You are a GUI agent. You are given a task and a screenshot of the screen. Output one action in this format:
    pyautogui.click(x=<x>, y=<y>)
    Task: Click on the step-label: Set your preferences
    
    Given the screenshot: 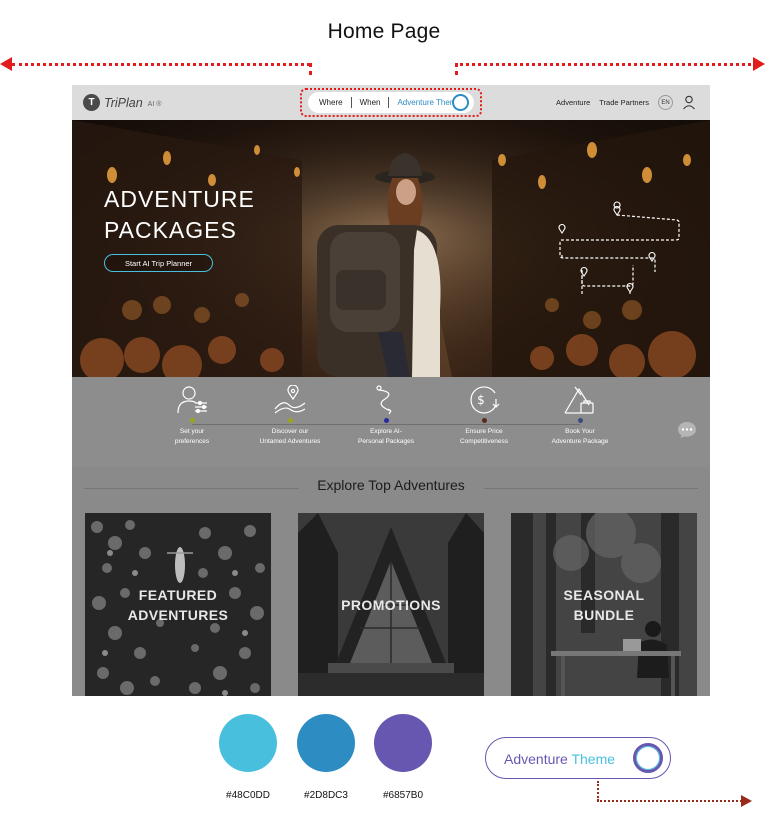 What is the action you would take?
    pyautogui.click(x=192, y=437)
    